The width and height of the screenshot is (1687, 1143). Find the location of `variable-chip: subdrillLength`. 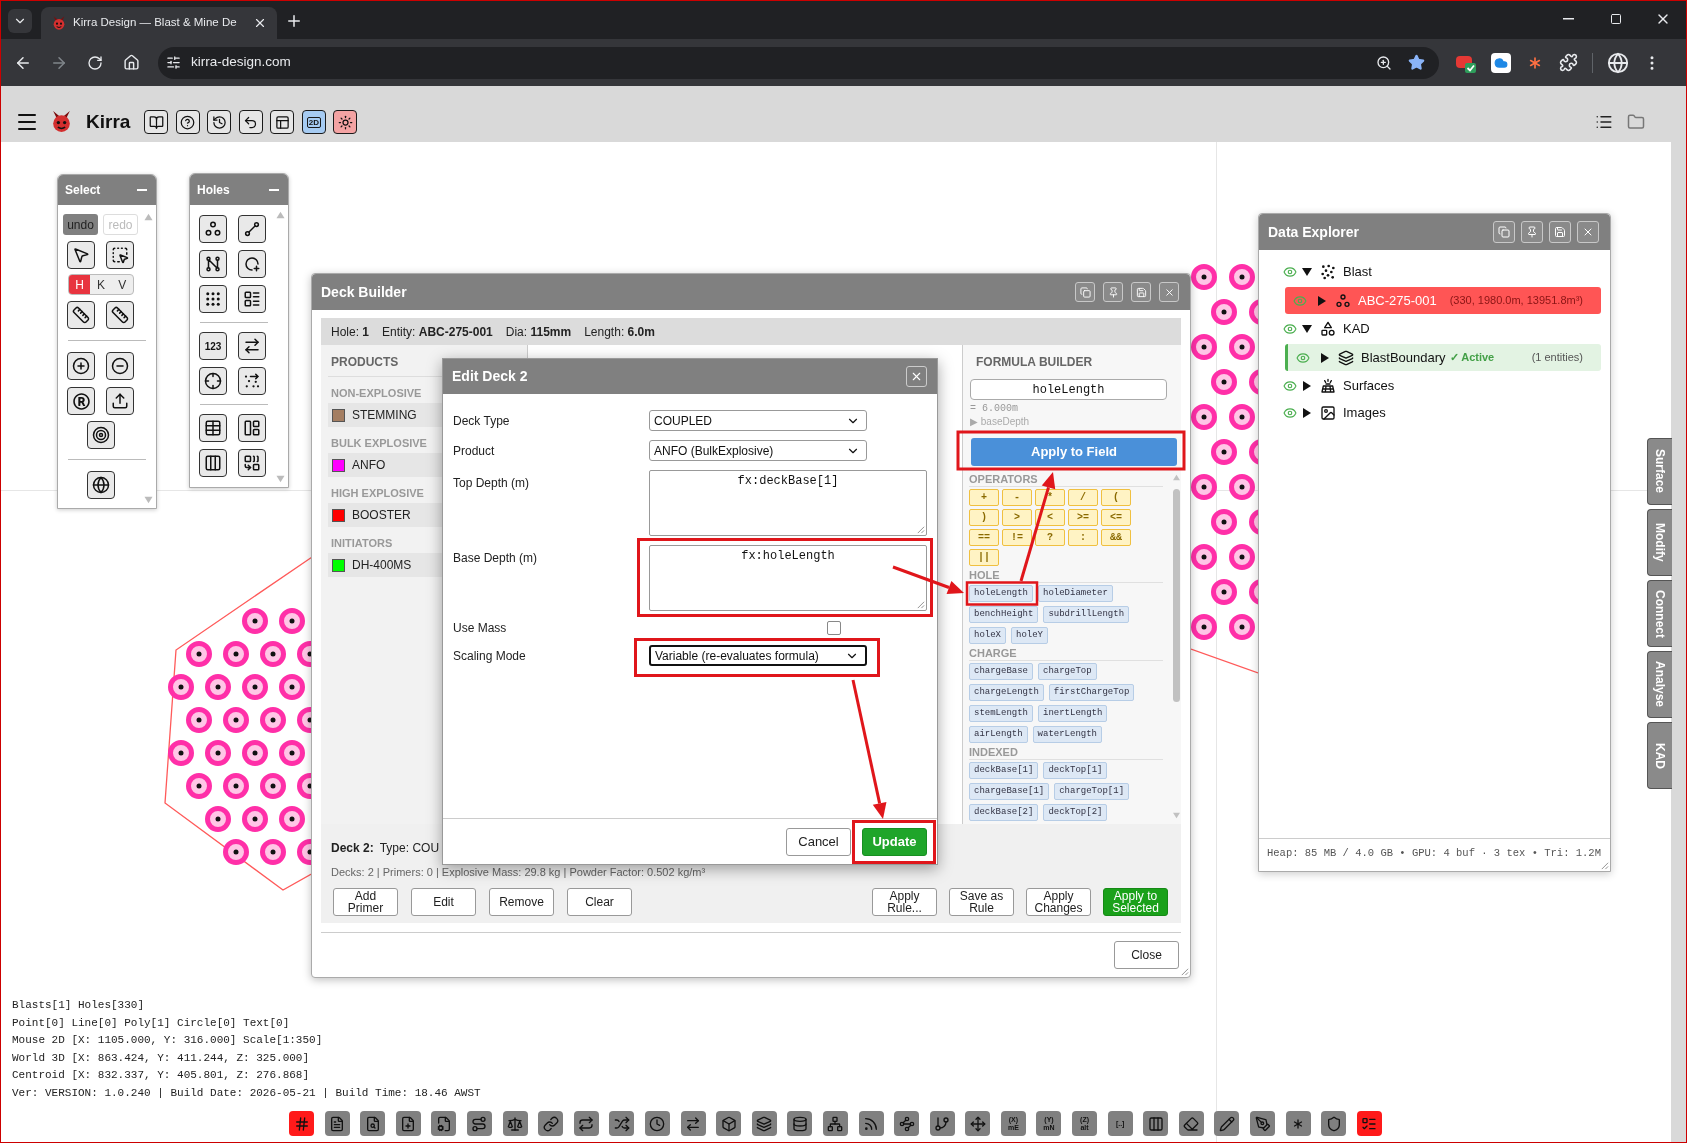

variable-chip: subdrillLength is located at coordinates (1086, 614).